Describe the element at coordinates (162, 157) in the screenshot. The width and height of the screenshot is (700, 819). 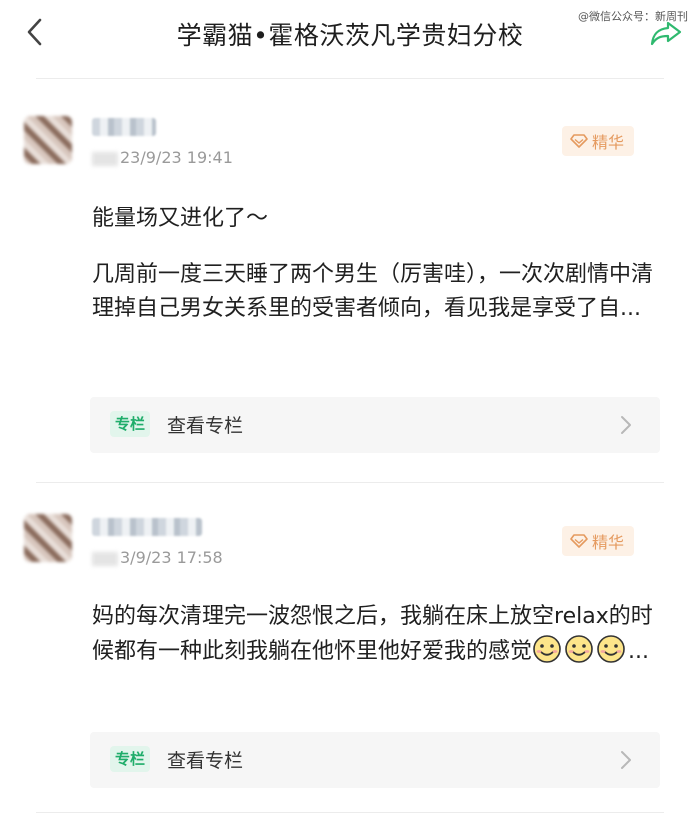
I see `post-date: 23/9/23 19:41` at that location.